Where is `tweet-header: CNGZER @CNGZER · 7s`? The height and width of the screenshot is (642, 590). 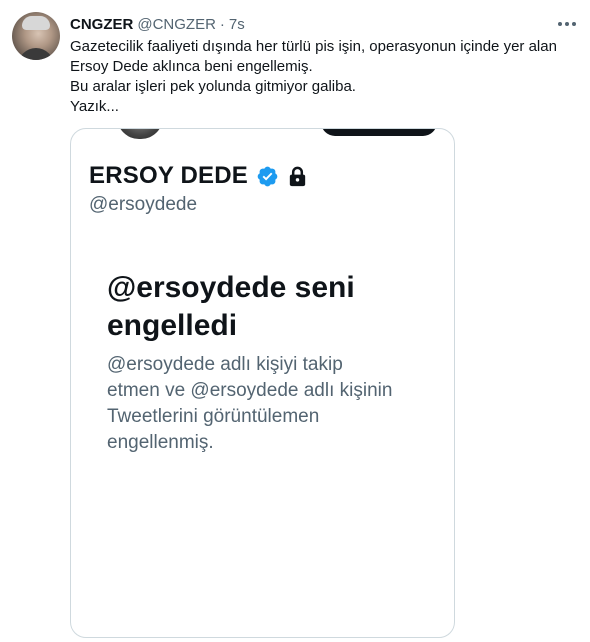
tweet-header: CNGZER @CNGZER · 7s is located at coordinates (157, 24).